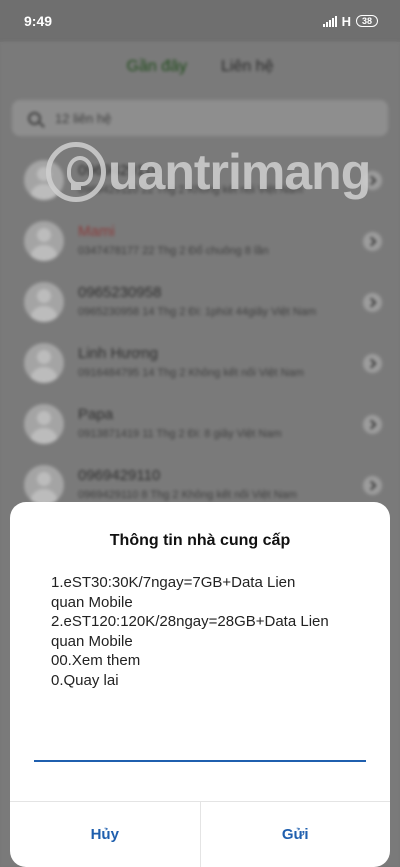 This screenshot has height=867, width=400. What do you see at coordinates (38, 21) in the screenshot?
I see `status-time: 9:49` at bounding box center [38, 21].